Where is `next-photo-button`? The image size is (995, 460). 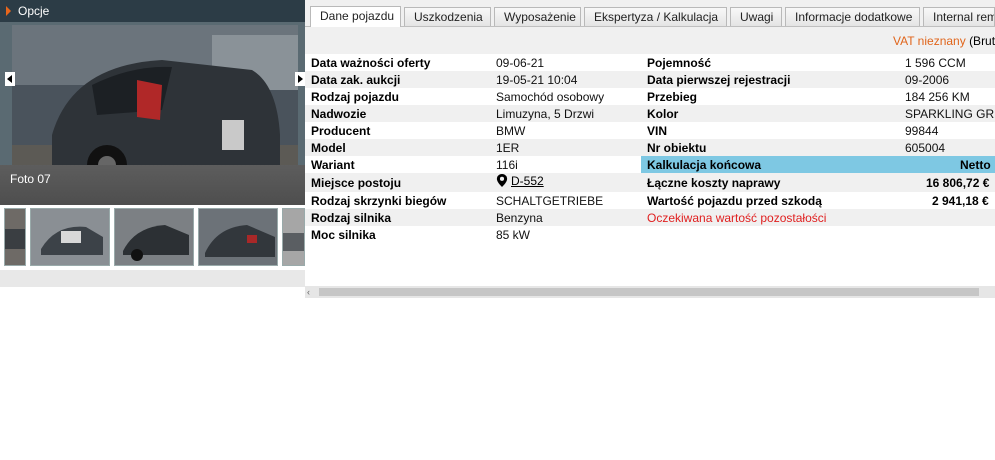 next-photo-button is located at coordinates (300, 79).